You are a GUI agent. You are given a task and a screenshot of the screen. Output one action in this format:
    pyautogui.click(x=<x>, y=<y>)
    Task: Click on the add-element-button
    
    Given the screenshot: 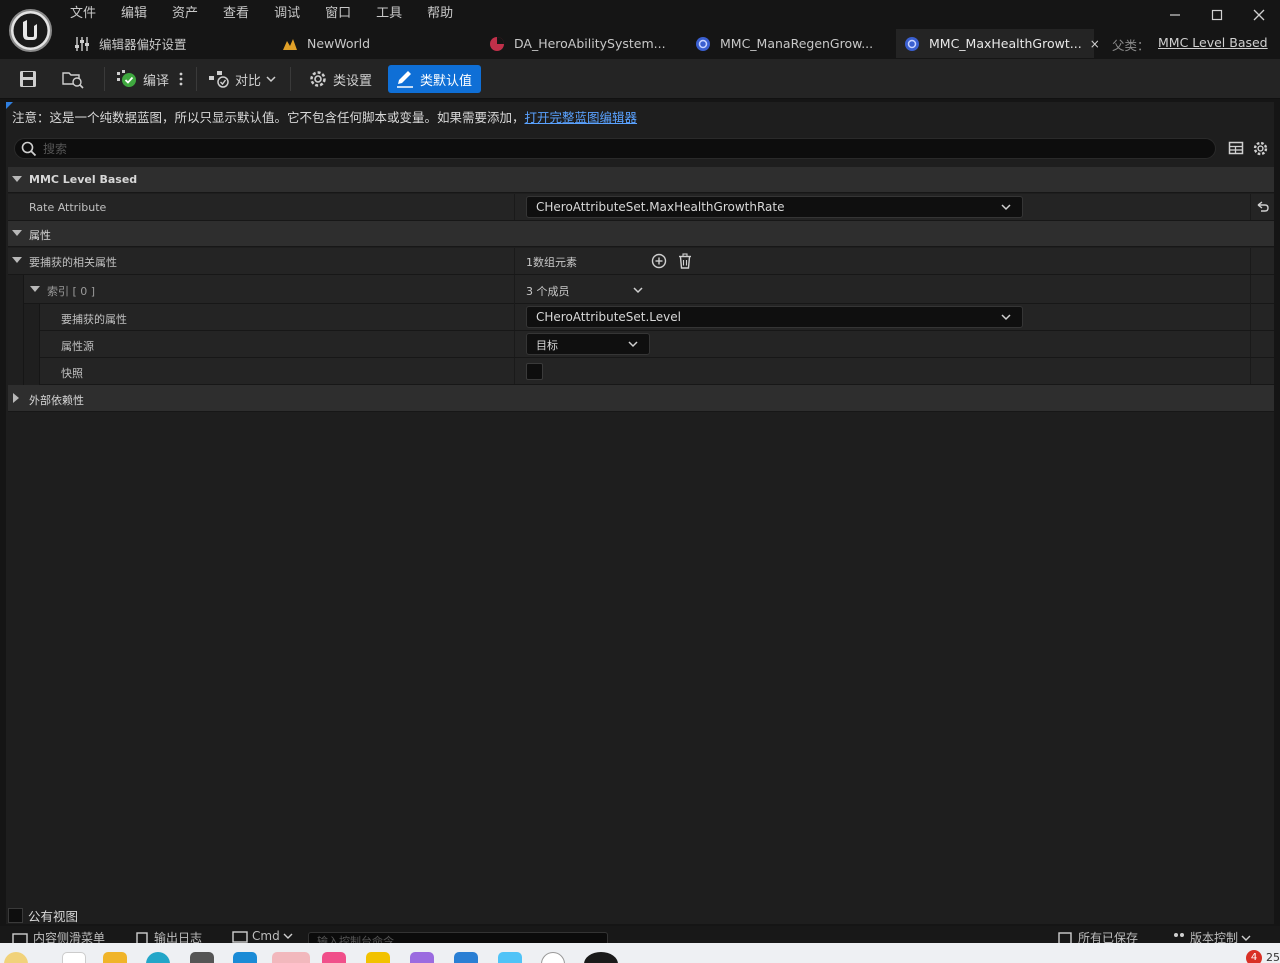 What is the action you would take?
    pyautogui.click(x=659, y=261)
    